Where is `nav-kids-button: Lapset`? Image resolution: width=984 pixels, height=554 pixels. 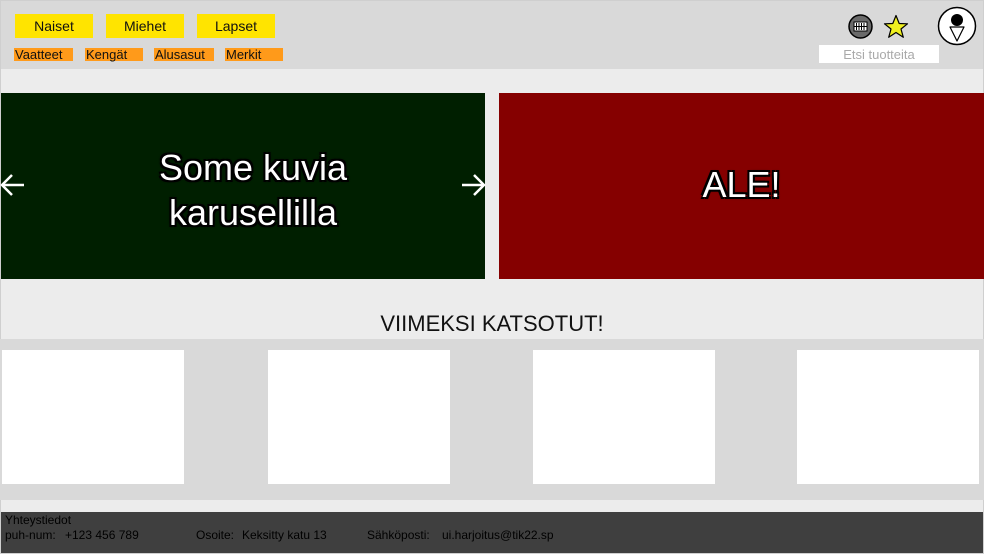 nav-kids-button: Lapset is located at coordinates (236, 26).